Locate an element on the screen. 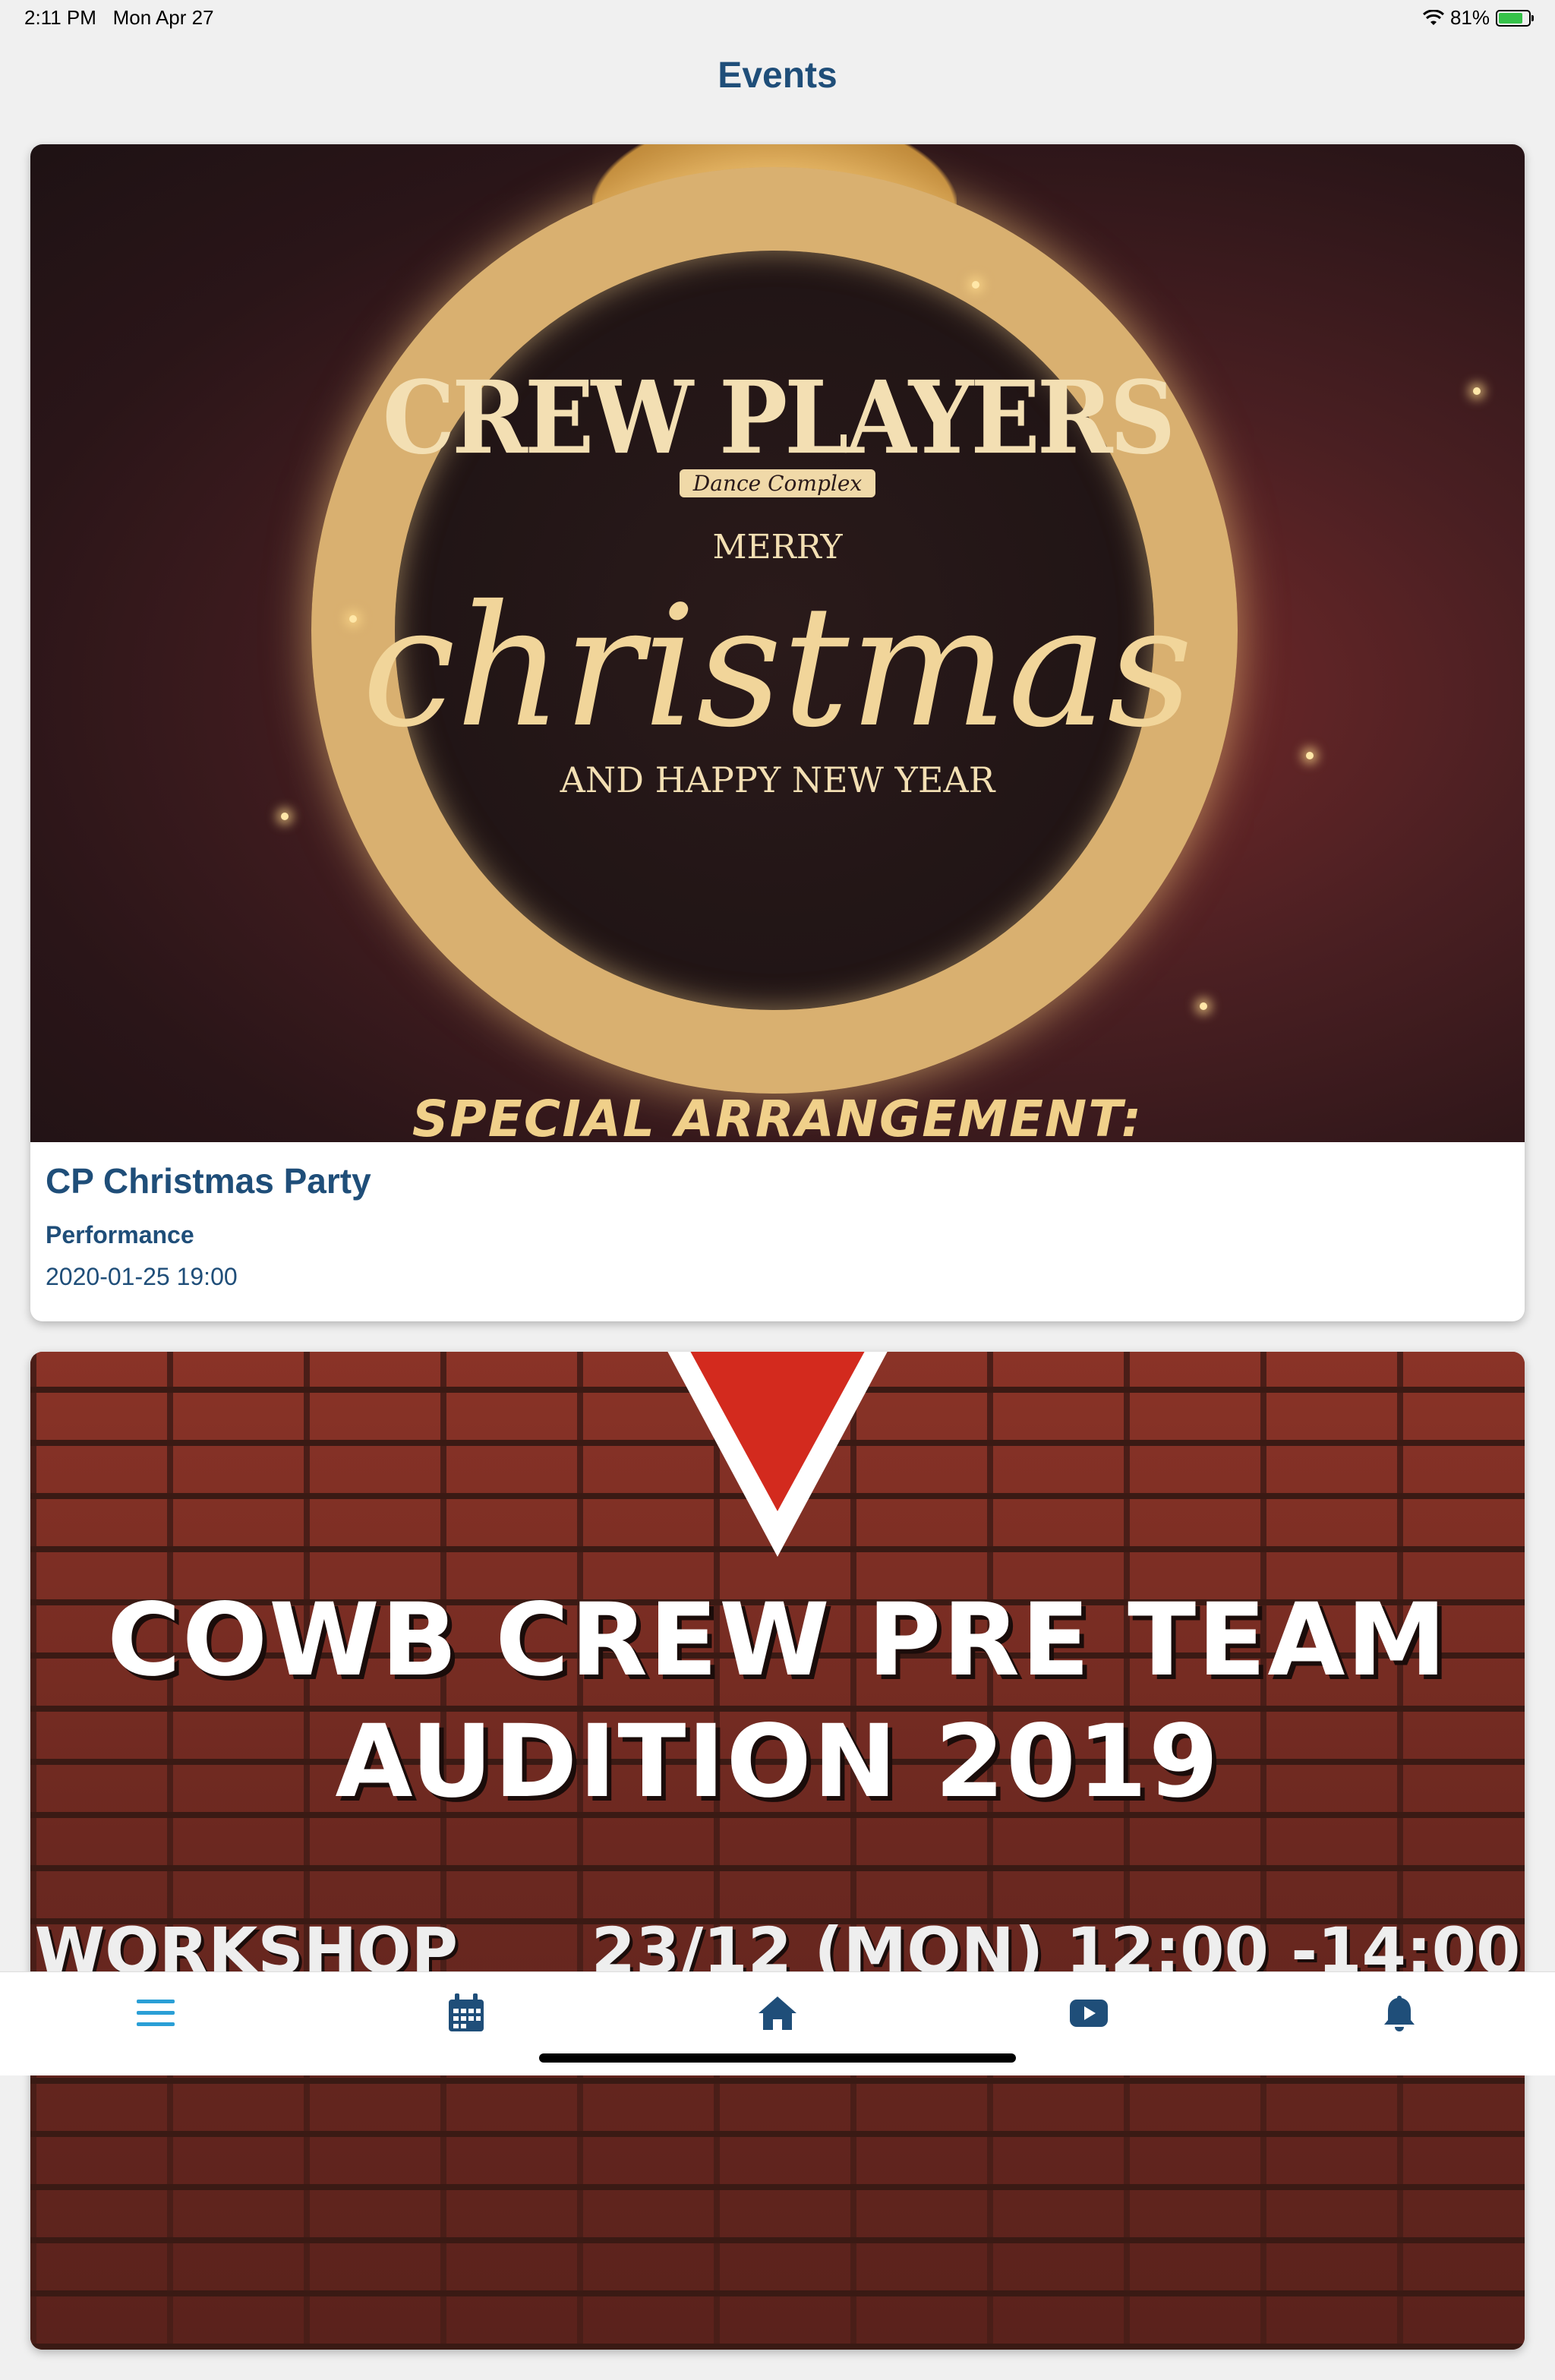  video-icon is located at coordinates (1088, 2013).